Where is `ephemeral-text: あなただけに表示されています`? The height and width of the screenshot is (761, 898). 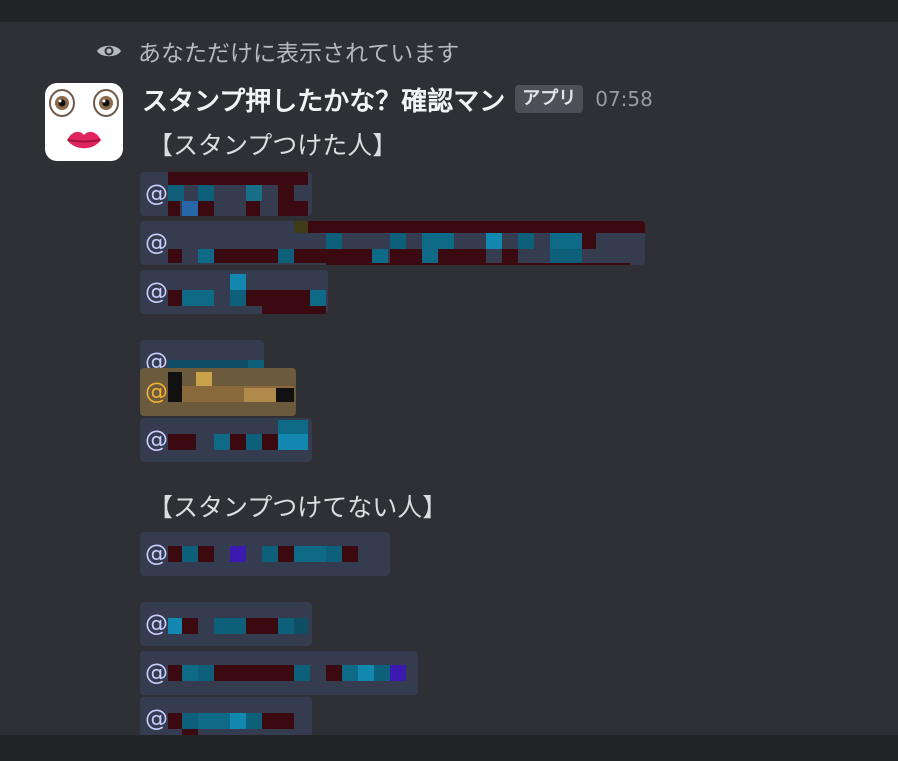
ephemeral-text: あなただけに表示されています is located at coordinates (299, 54).